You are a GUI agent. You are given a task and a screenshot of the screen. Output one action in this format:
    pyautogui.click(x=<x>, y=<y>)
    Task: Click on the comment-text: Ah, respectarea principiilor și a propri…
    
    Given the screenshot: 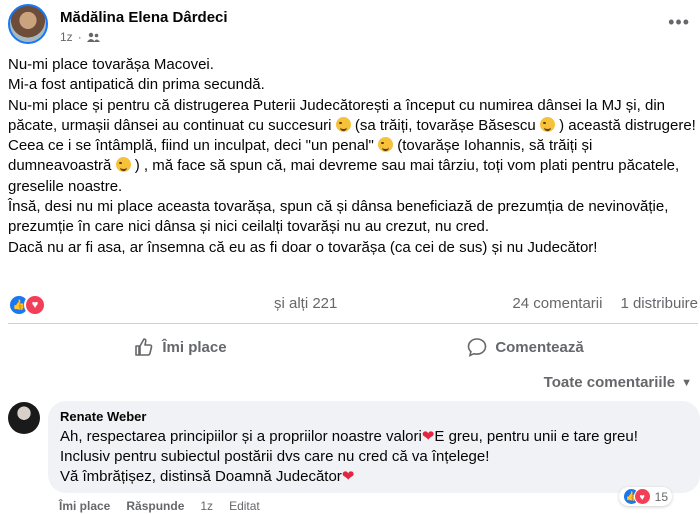 What is the action you would take?
    pyautogui.click(x=374, y=457)
    